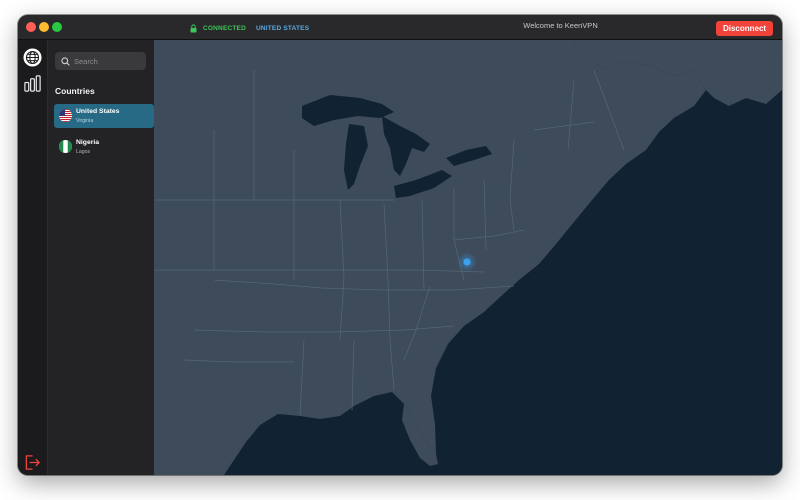  Describe the element at coordinates (75, 91) in the screenshot. I see `countries-heading: Countries` at that location.